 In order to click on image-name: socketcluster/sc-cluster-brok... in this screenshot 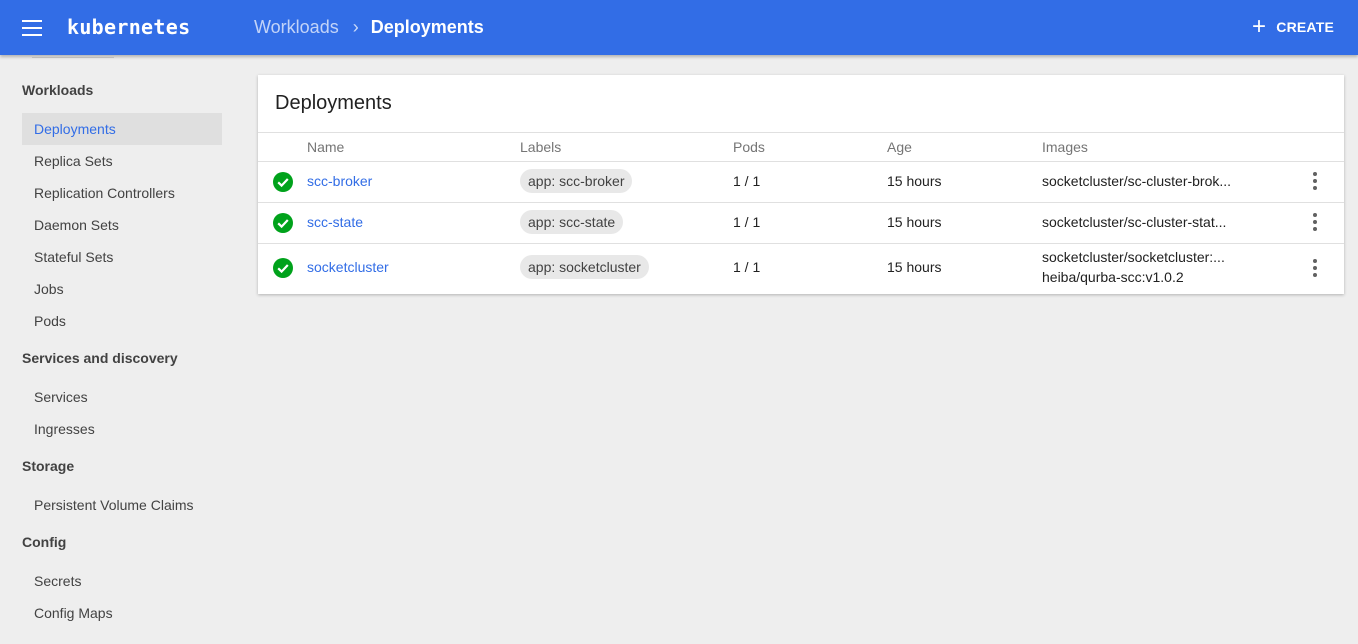, I will do `click(1137, 181)`.